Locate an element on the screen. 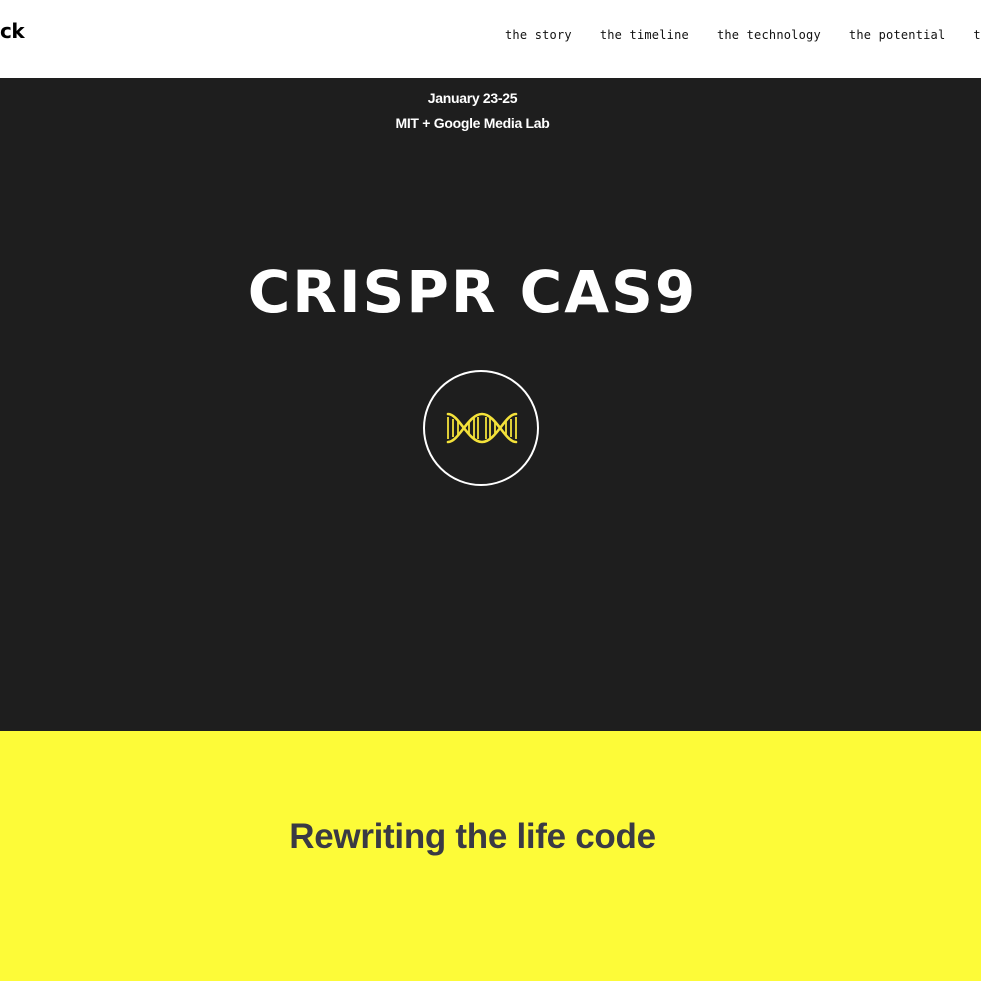 The image size is (981, 981). hero-title: CRISPR CAS9 is located at coordinates (472, 292).